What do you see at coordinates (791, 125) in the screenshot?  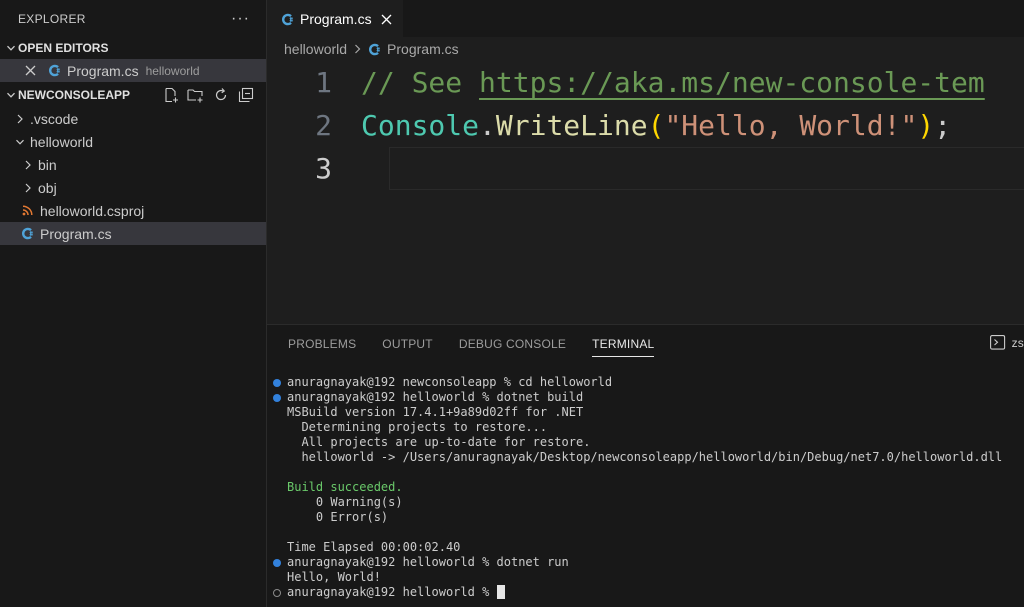 I see `code-string: "Hello, World!"` at bounding box center [791, 125].